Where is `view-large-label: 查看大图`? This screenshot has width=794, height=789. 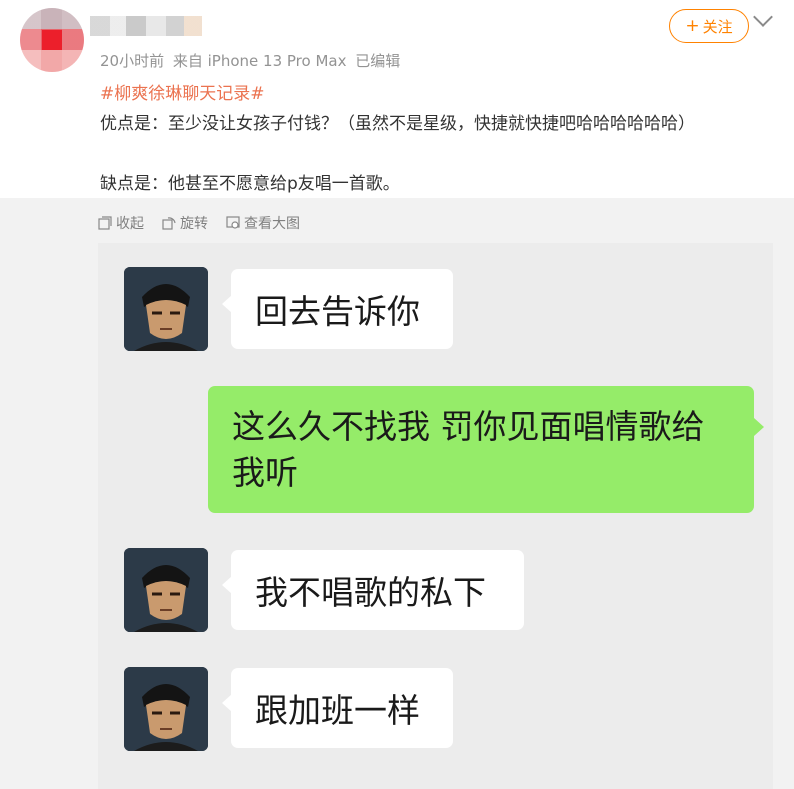
view-large-label: 查看大图 is located at coordinates (272, 224).